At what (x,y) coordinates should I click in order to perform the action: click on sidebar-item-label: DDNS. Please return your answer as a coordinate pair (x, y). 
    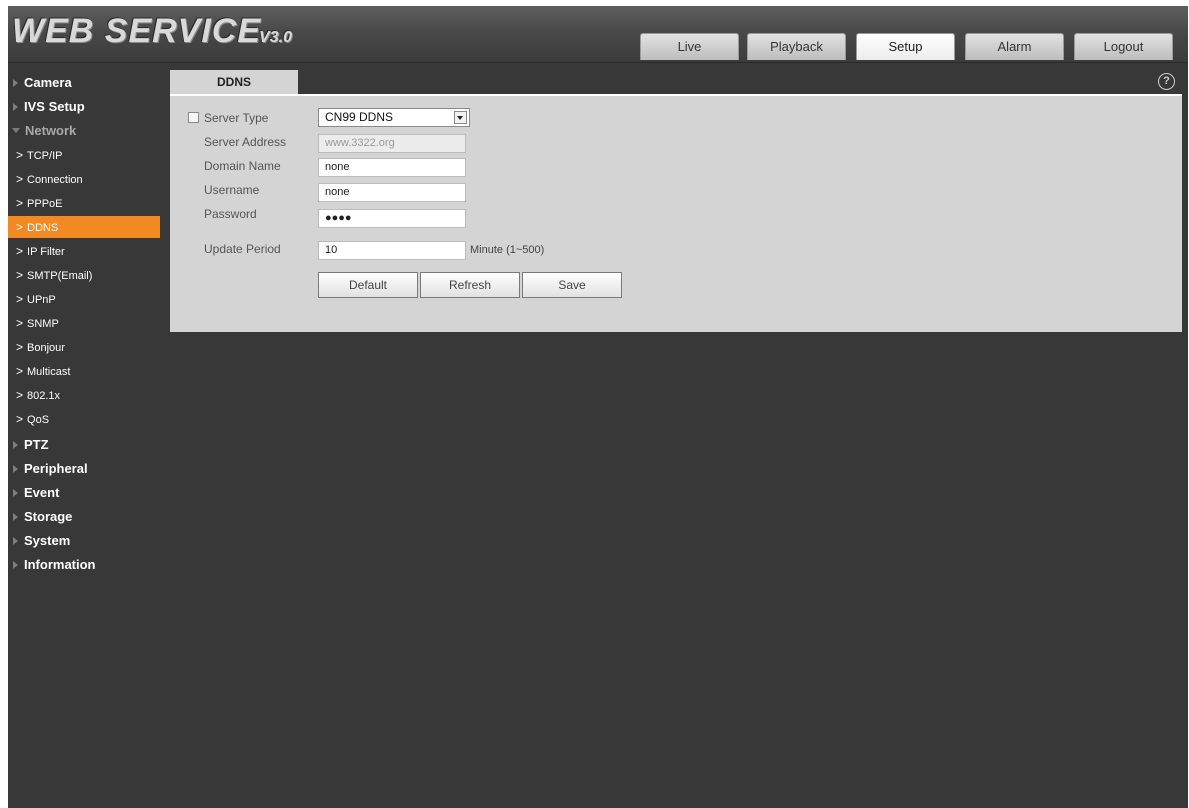
    Looking at the image, I should click on (43, 228).